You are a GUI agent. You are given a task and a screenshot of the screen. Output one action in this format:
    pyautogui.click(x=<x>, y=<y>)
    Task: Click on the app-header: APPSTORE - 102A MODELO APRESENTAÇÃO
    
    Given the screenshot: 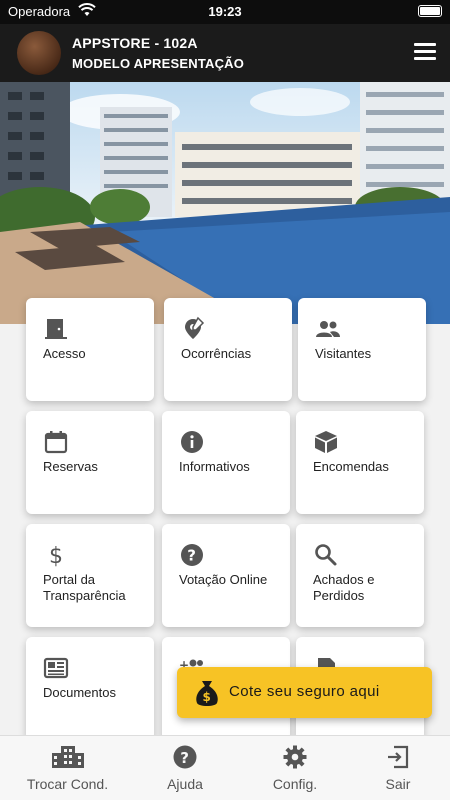 What is the action you would take?
    pyautogui.click(x=225, y=53)
    